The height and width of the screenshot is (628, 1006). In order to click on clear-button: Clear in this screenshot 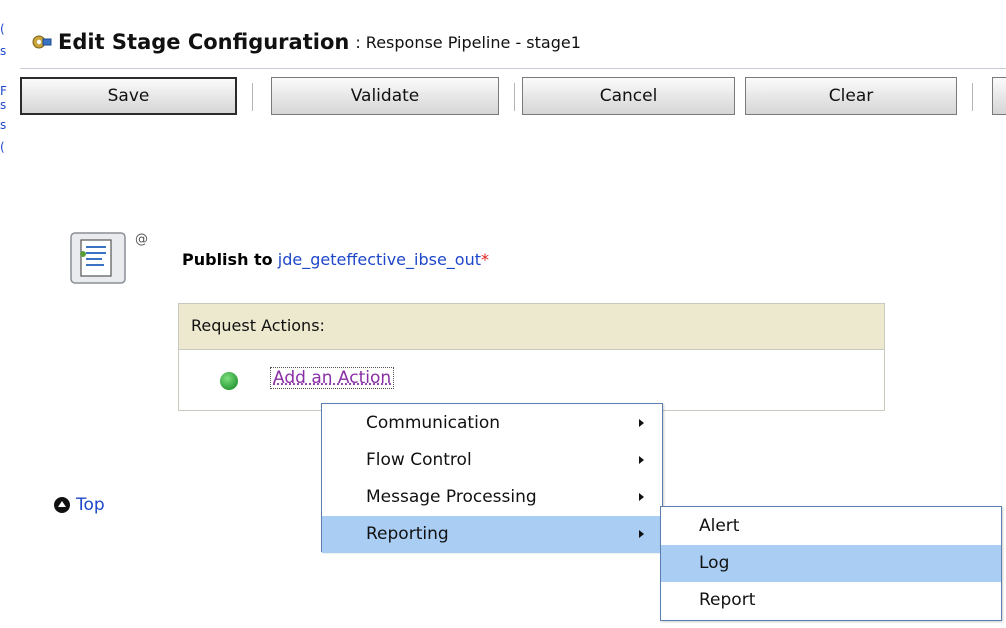, I will do `click(851, 96)`.